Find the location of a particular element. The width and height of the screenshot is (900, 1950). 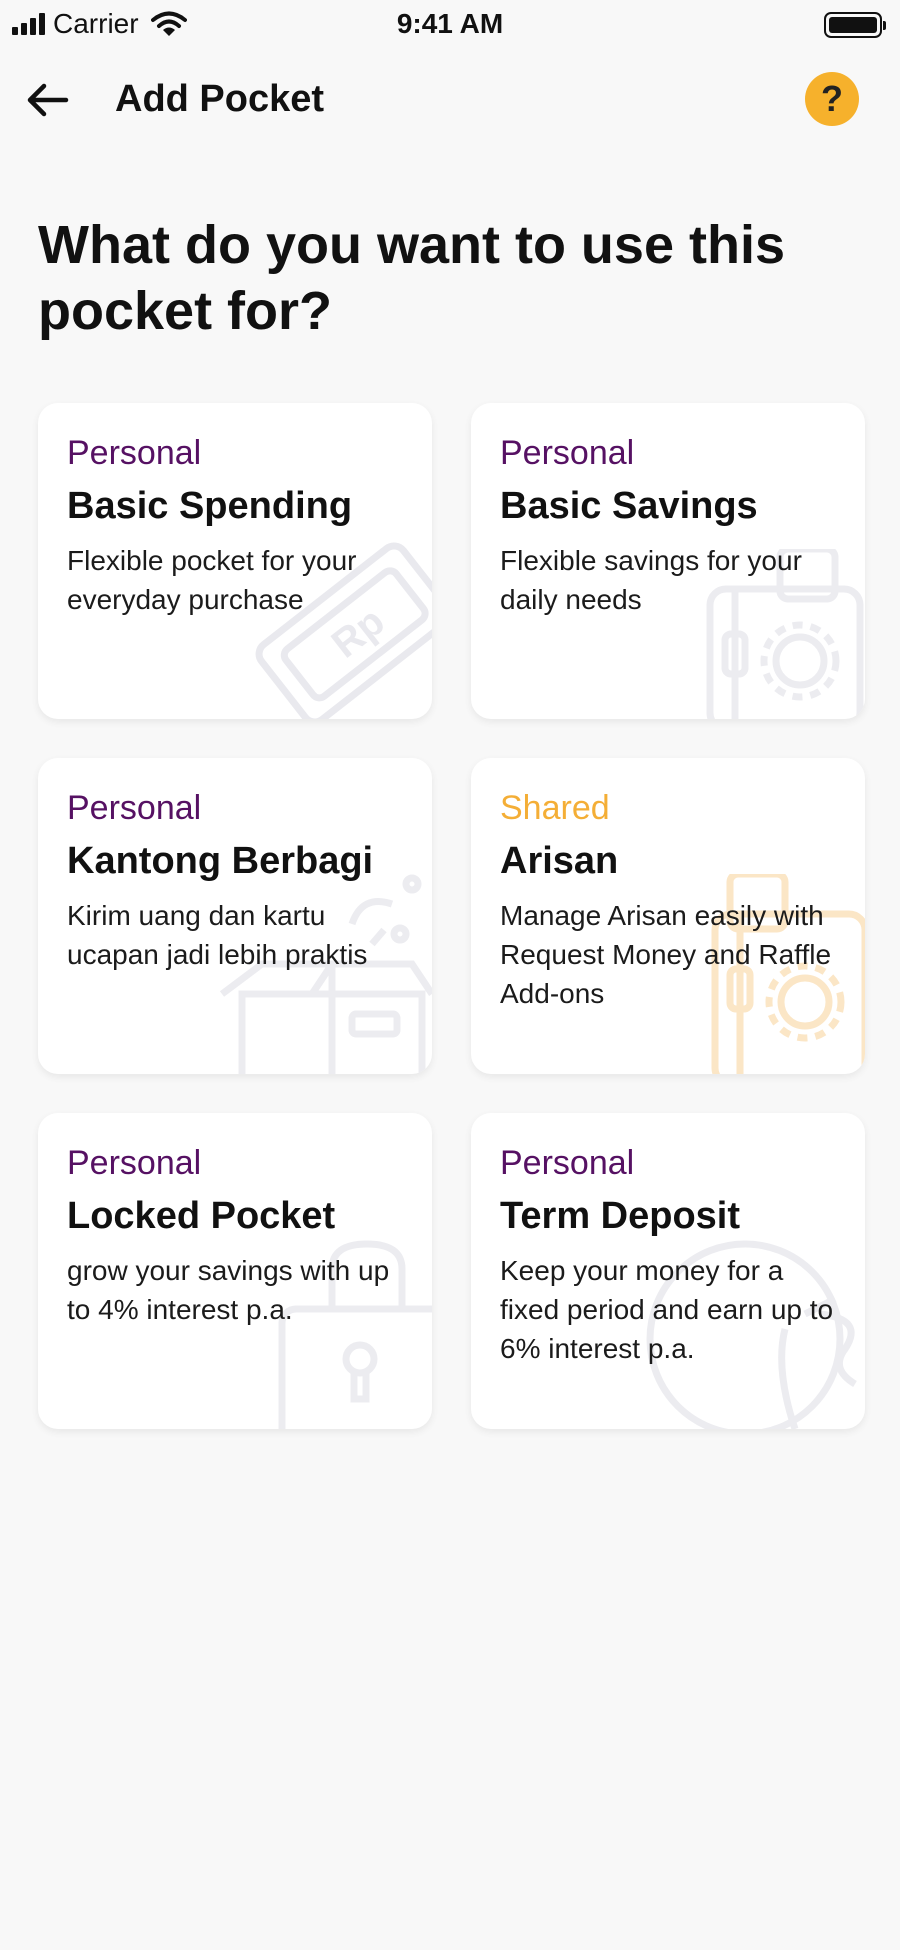

help-button: ? is located at coordinates (832, 99).